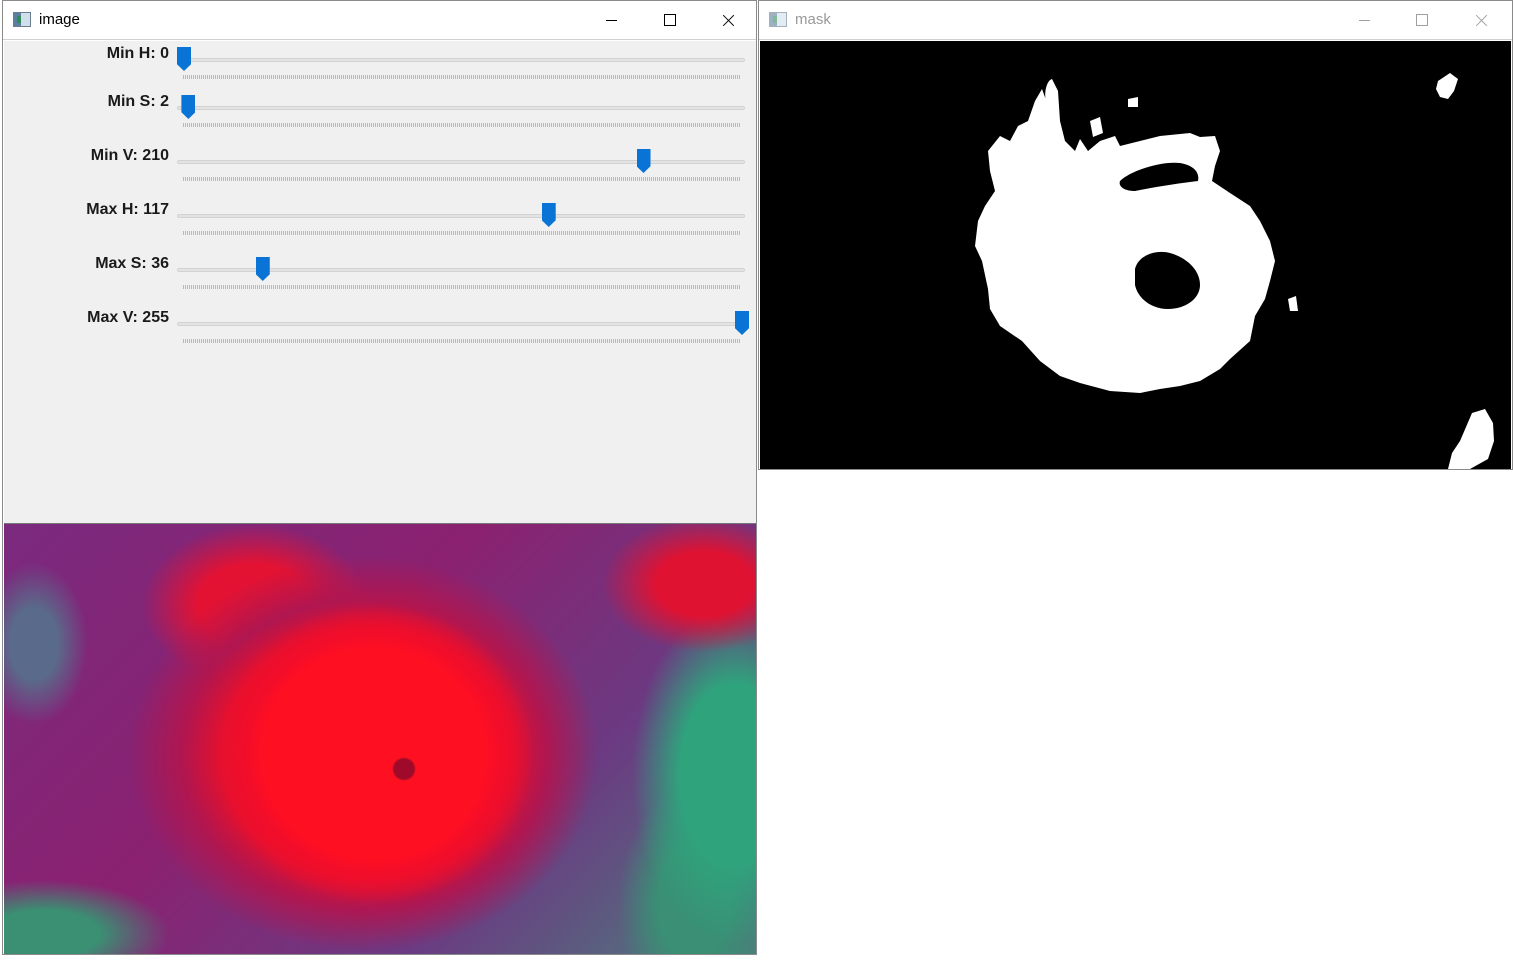 This screenshot has height=962, width=1513. I want to click on trackbar-min-h: Min H: 0, so click(380, 68).